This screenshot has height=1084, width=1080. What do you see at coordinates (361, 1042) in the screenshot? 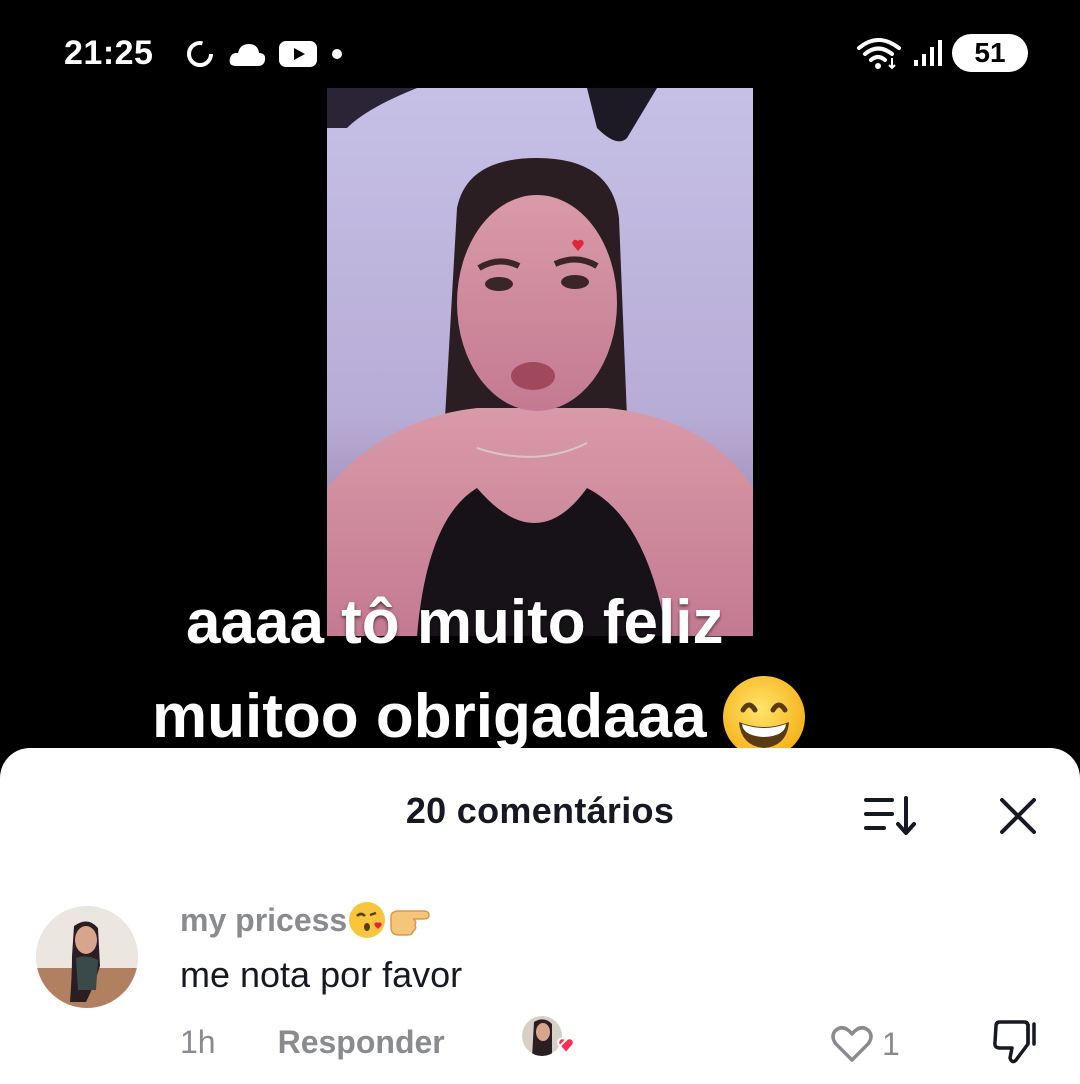
I see `reply-button: Responder` at bounding box center [361, 1042].